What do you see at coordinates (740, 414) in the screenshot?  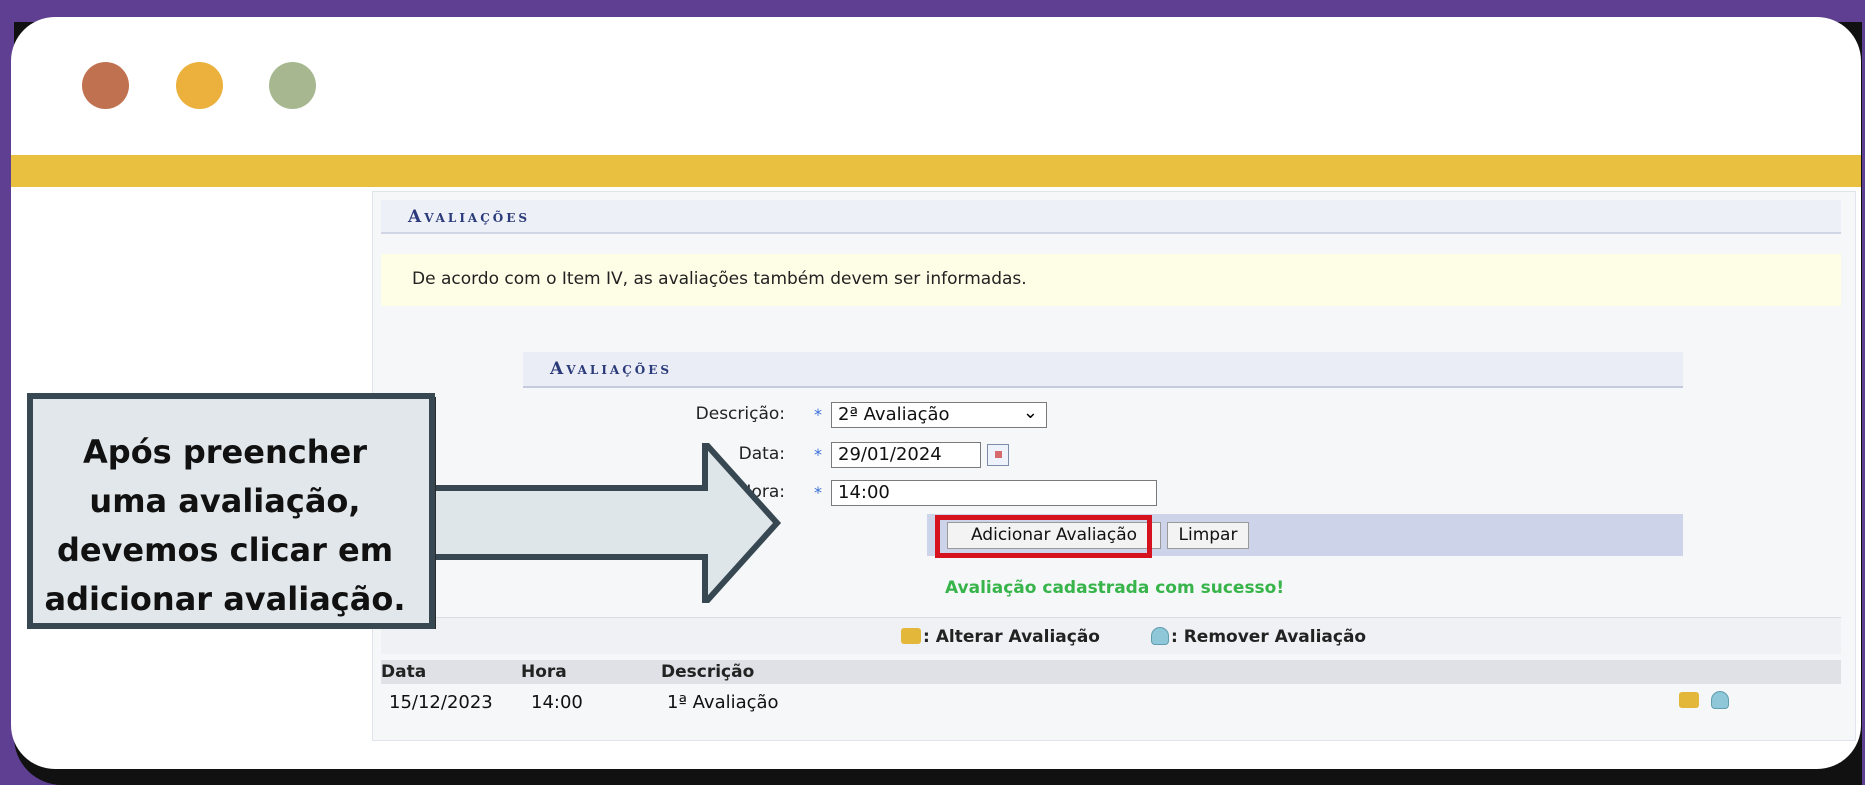 I see `descricao-label: Descrição:` at bounding box center [740, 414].